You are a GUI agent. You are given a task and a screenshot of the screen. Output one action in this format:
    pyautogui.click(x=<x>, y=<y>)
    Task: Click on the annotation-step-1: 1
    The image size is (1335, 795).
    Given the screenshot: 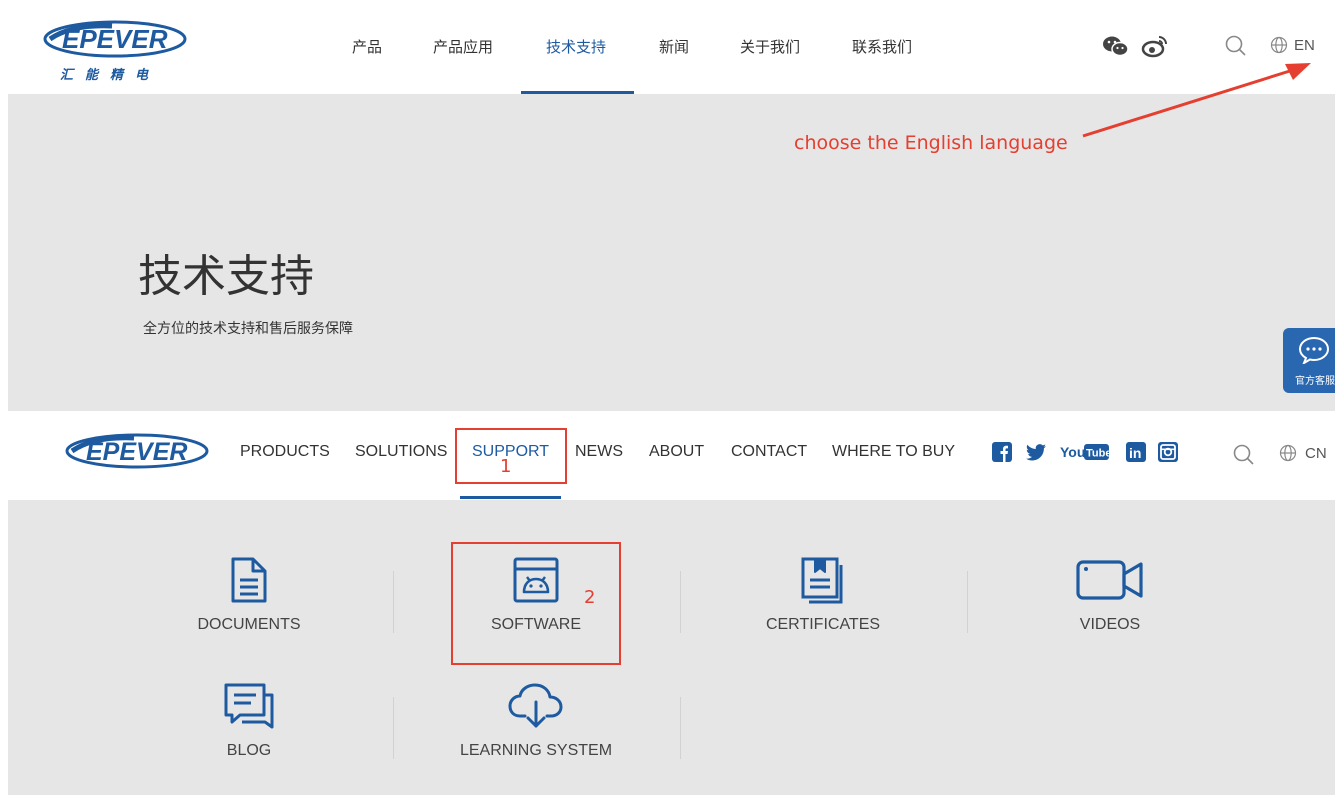 What is the action you would take?
    pyautogui.click(x=506, y=466)
    